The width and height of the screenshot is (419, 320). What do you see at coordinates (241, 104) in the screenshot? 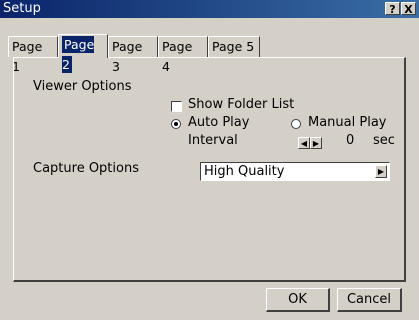
I see `show-folder-list-label: Show Folder List` at bounding box center [241, 104].